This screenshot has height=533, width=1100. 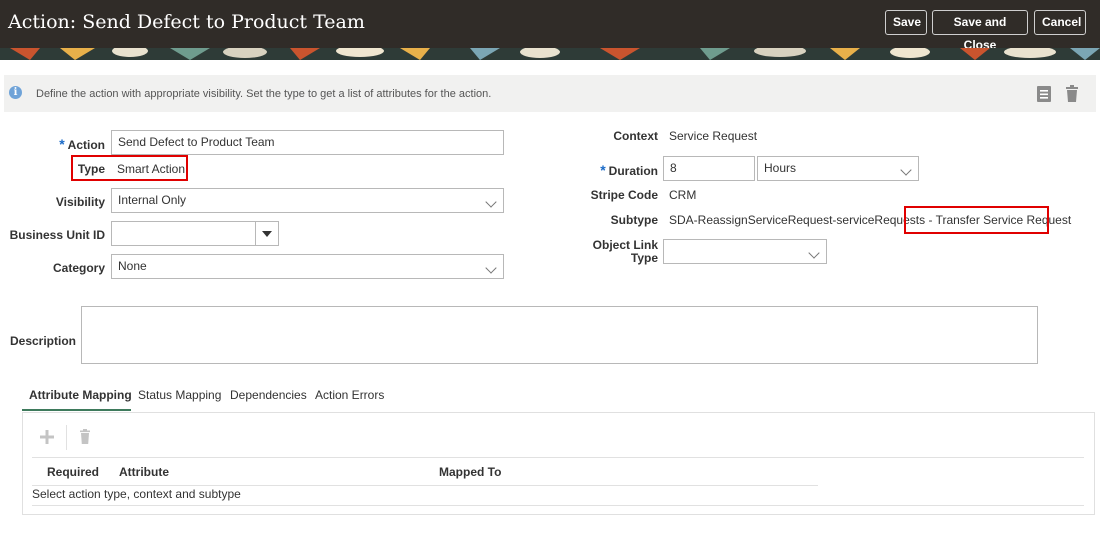 I want to click on table-header-border, so click(x=425, y=485).